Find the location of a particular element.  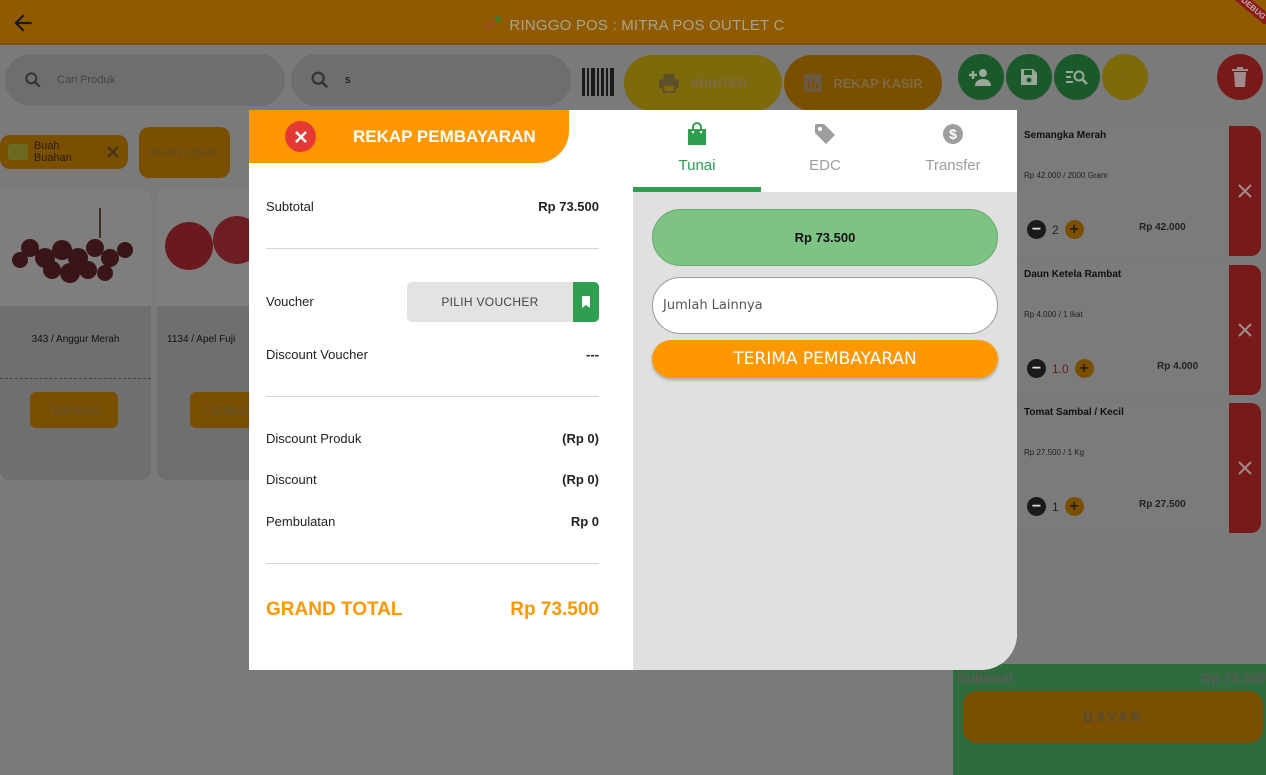

dollar-circle-icon: $ is located at coordinates (953, 134).